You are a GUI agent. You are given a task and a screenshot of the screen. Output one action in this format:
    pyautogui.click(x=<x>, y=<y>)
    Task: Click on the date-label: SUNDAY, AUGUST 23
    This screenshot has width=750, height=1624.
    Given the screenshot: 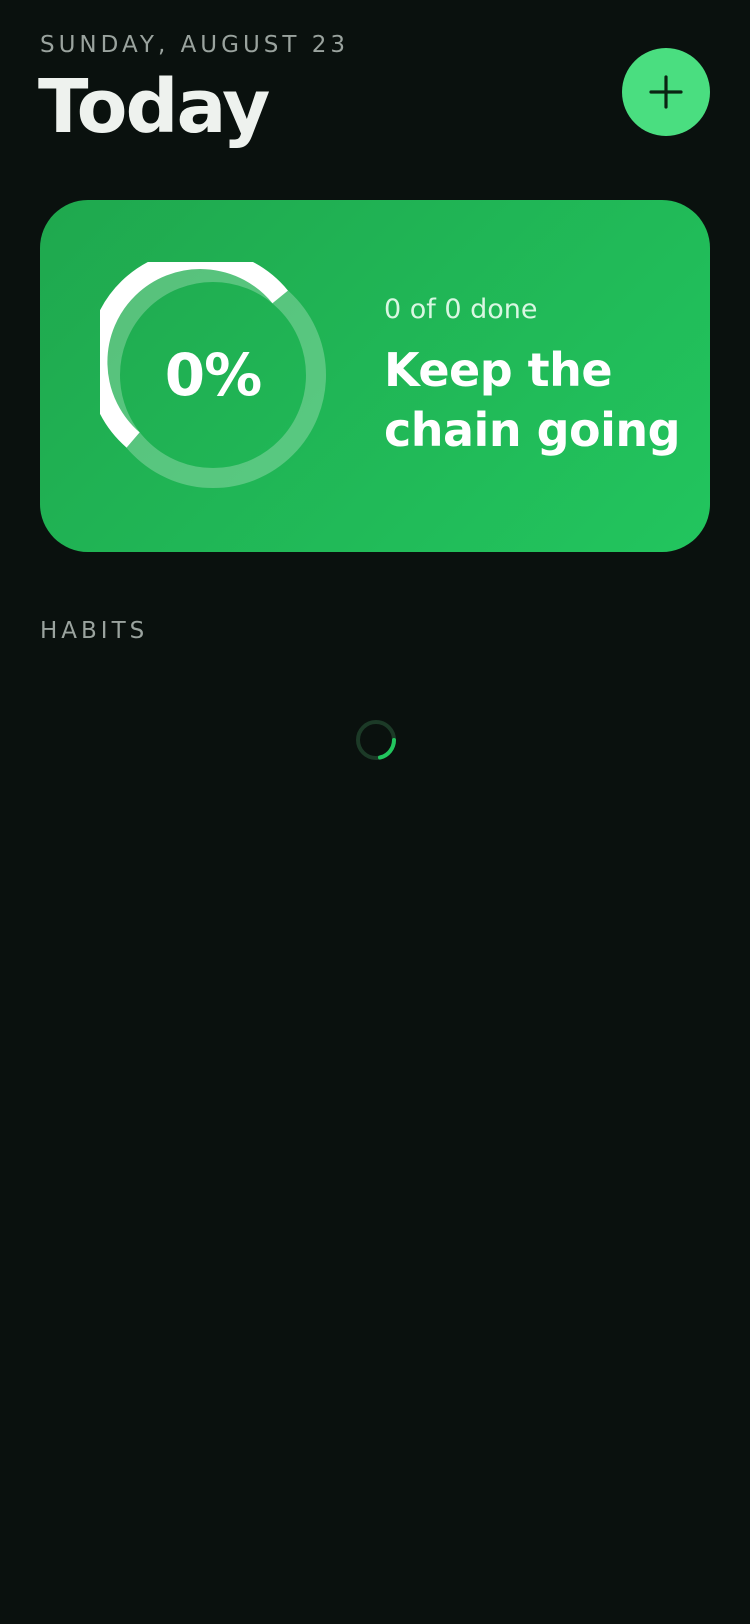 What is the action you would take?
    pyautogui.click(x=195, y=45)
    